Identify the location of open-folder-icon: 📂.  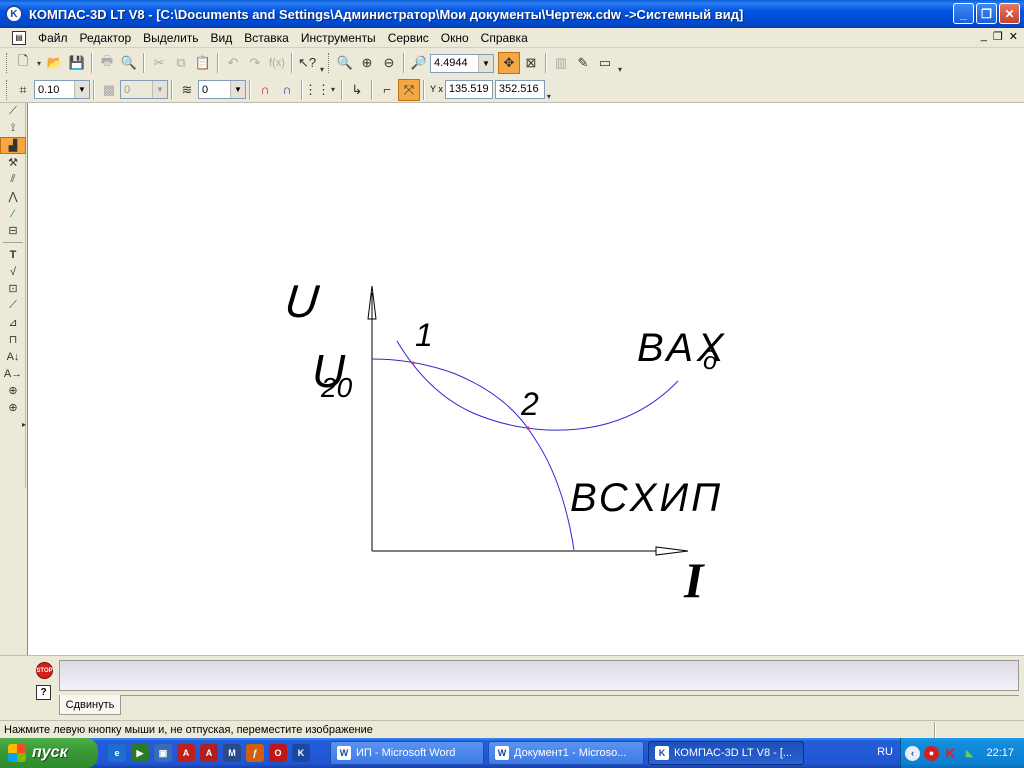
(55, 63).